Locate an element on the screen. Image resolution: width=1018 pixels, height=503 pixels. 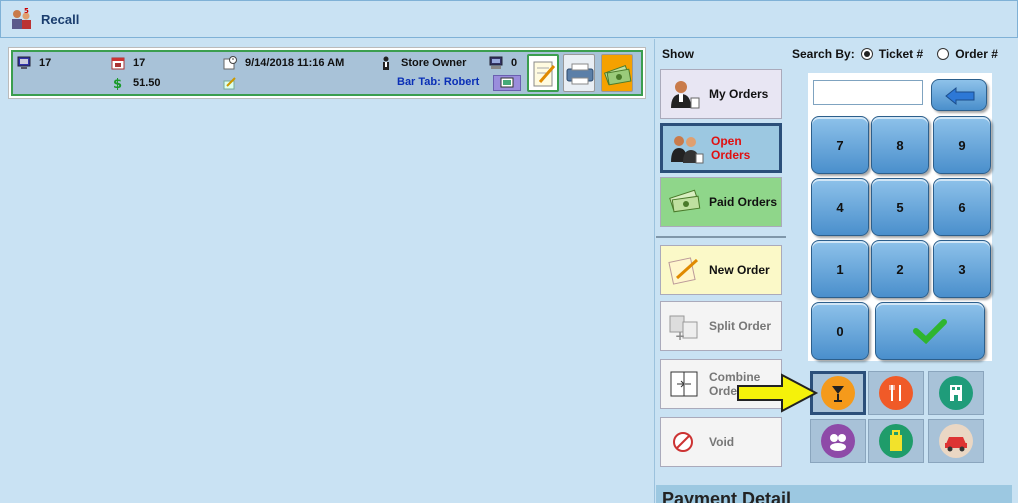
order-type-dine-in-button is located at coordinates (896, 393).